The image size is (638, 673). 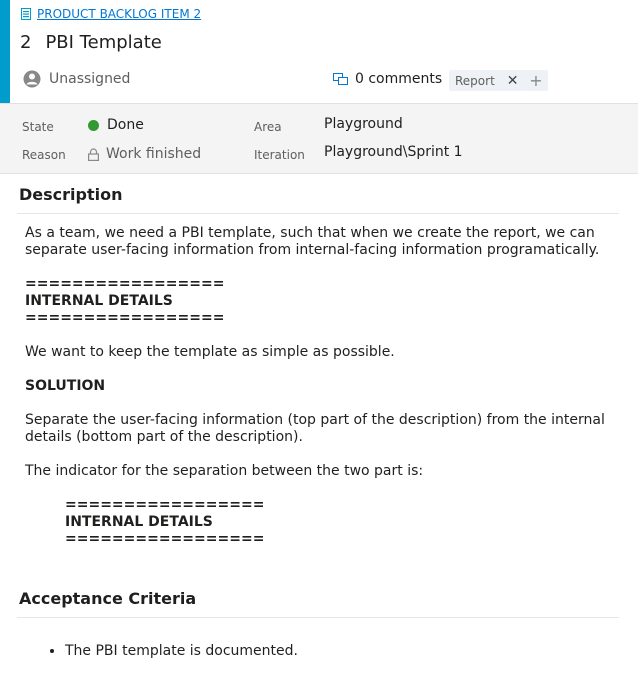 I want to click on state-dropdown: Done, so click(x=116, y=125).